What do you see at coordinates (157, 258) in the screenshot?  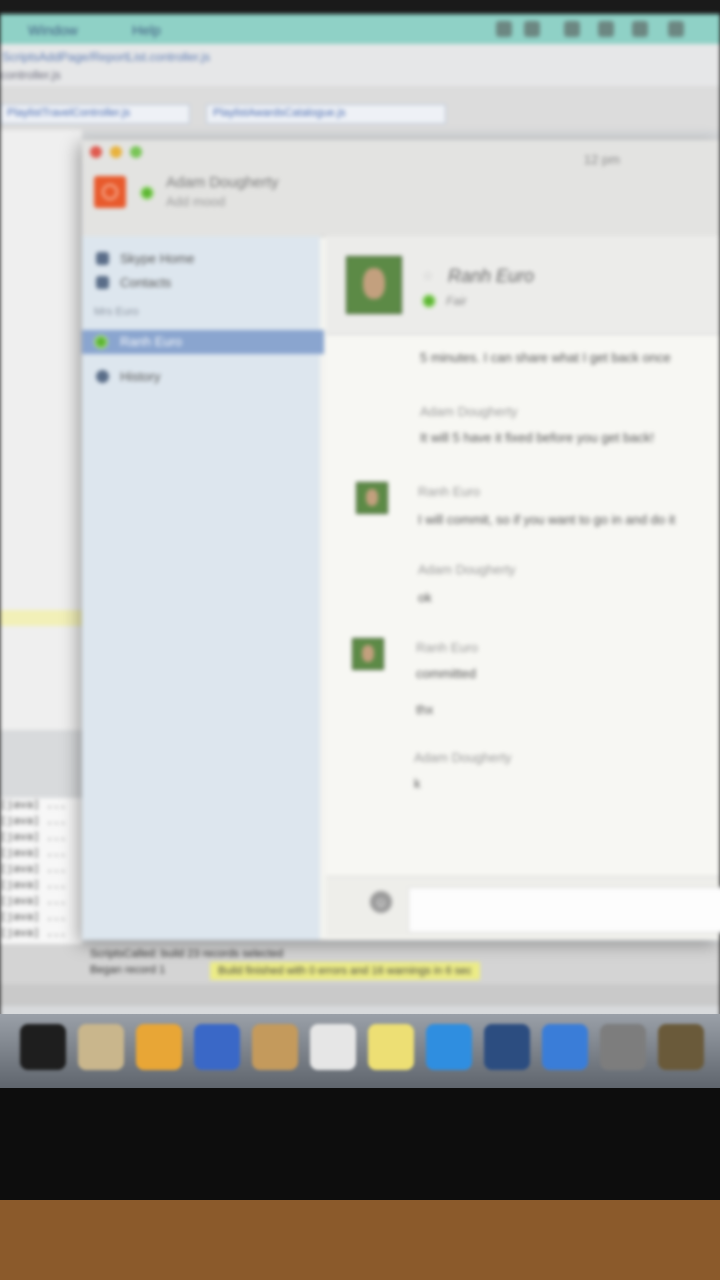 I see `sidebar-item-label: Skype Home` at bounding box center [157, 258].